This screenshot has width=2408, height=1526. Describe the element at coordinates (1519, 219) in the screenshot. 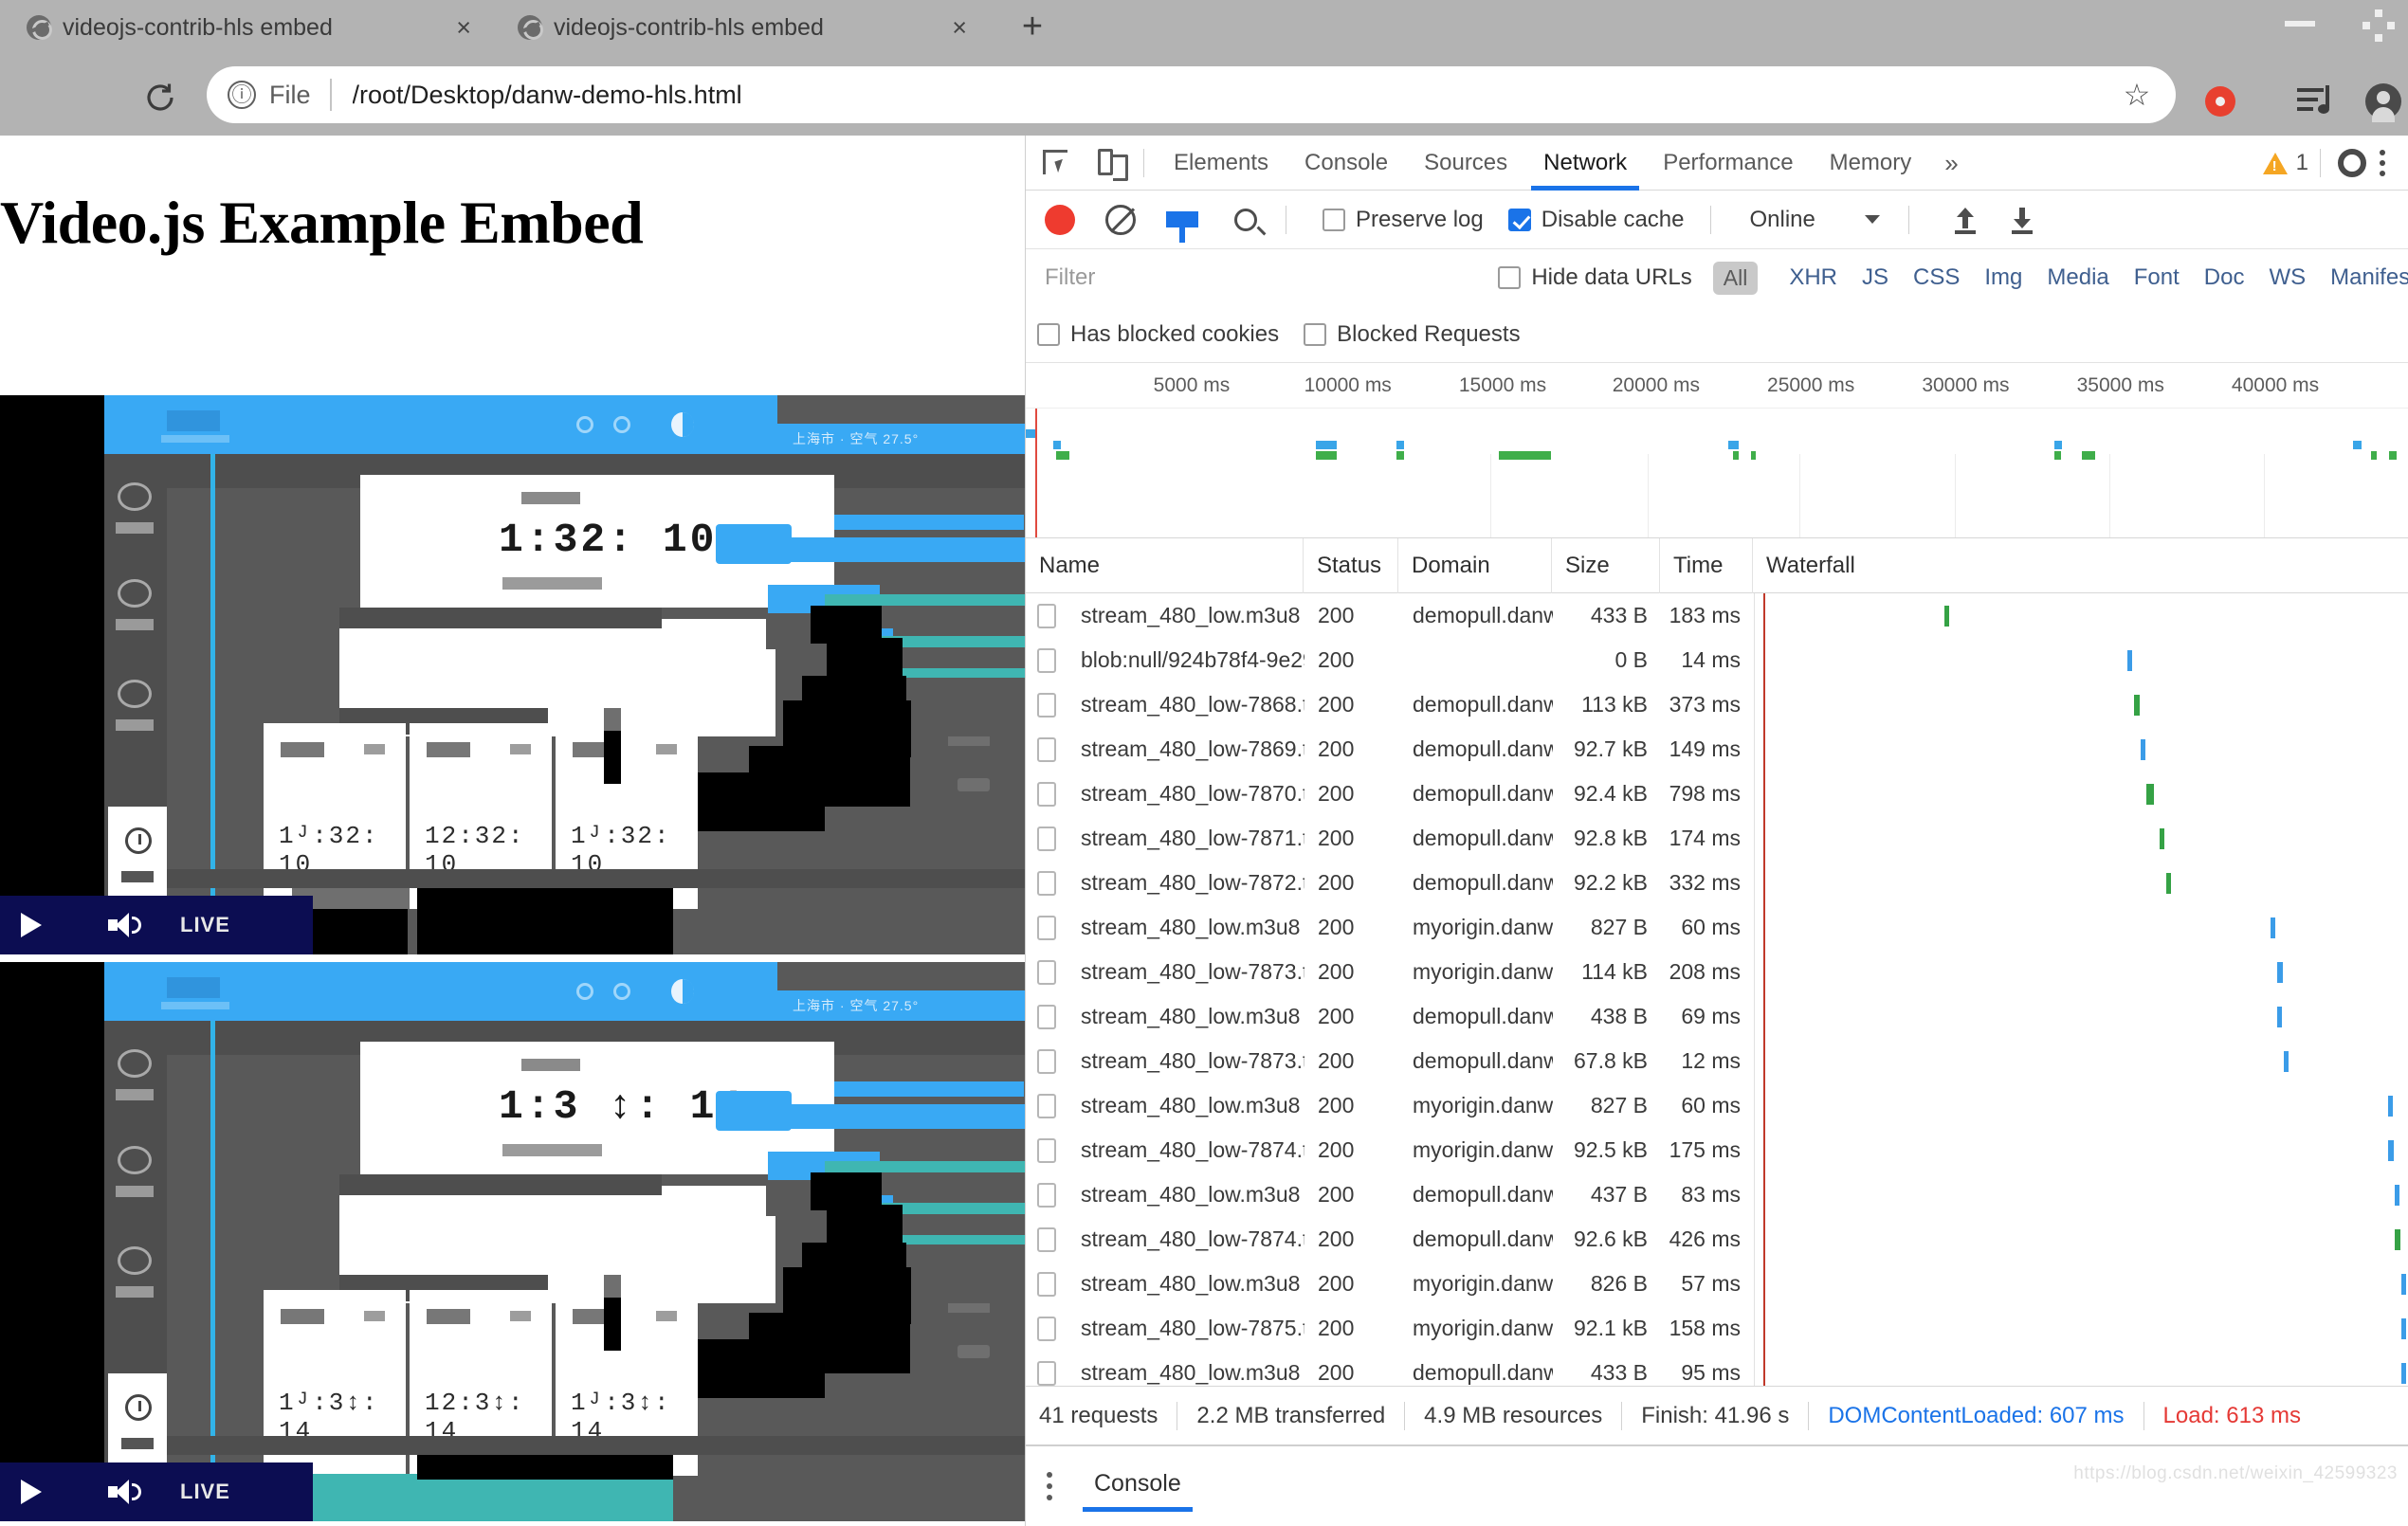

I see `disable-cache-checkbox` at that location.